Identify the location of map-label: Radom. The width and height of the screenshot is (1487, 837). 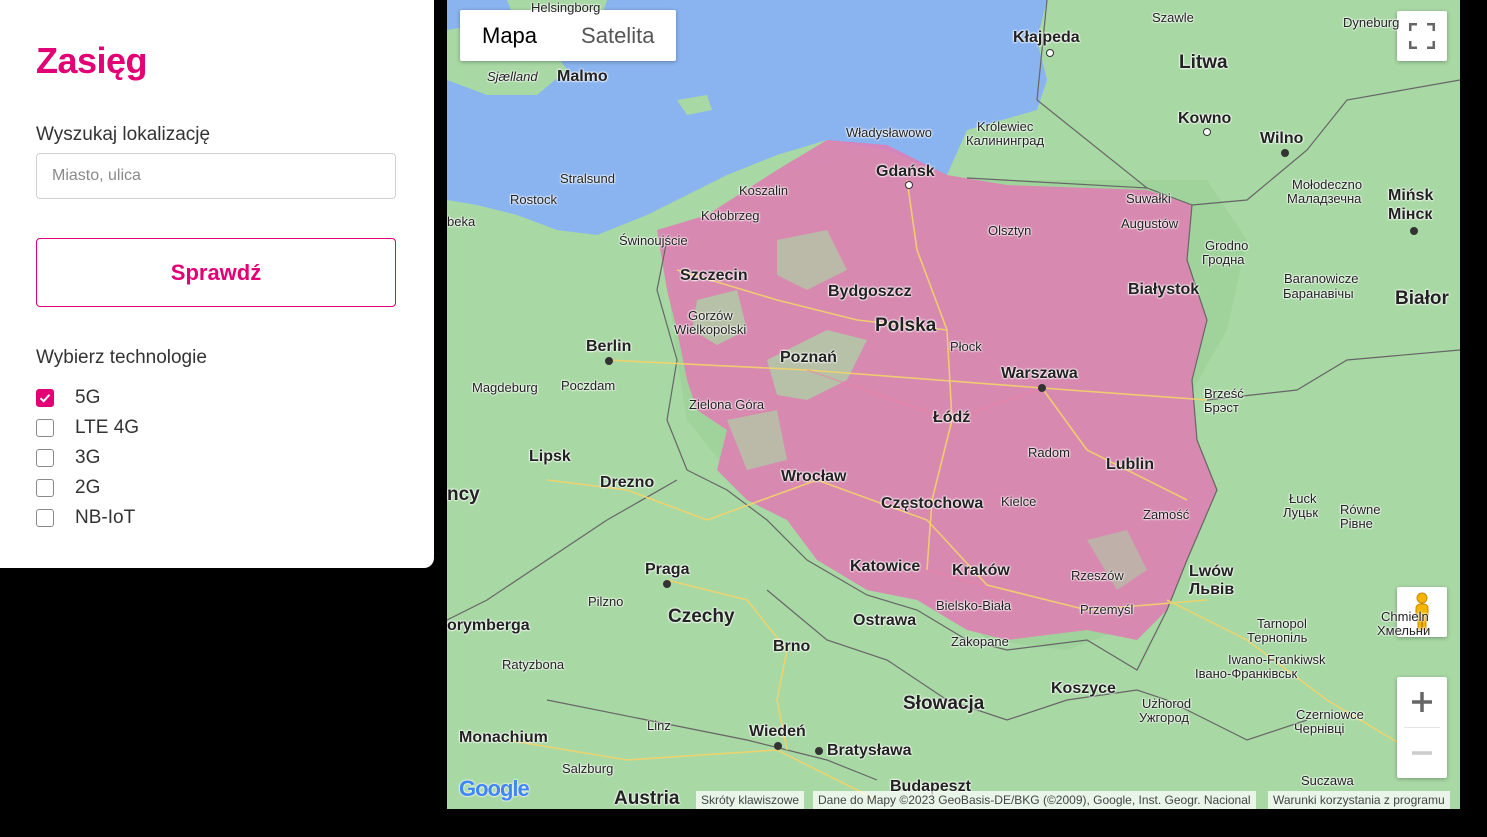
(1049, 452).